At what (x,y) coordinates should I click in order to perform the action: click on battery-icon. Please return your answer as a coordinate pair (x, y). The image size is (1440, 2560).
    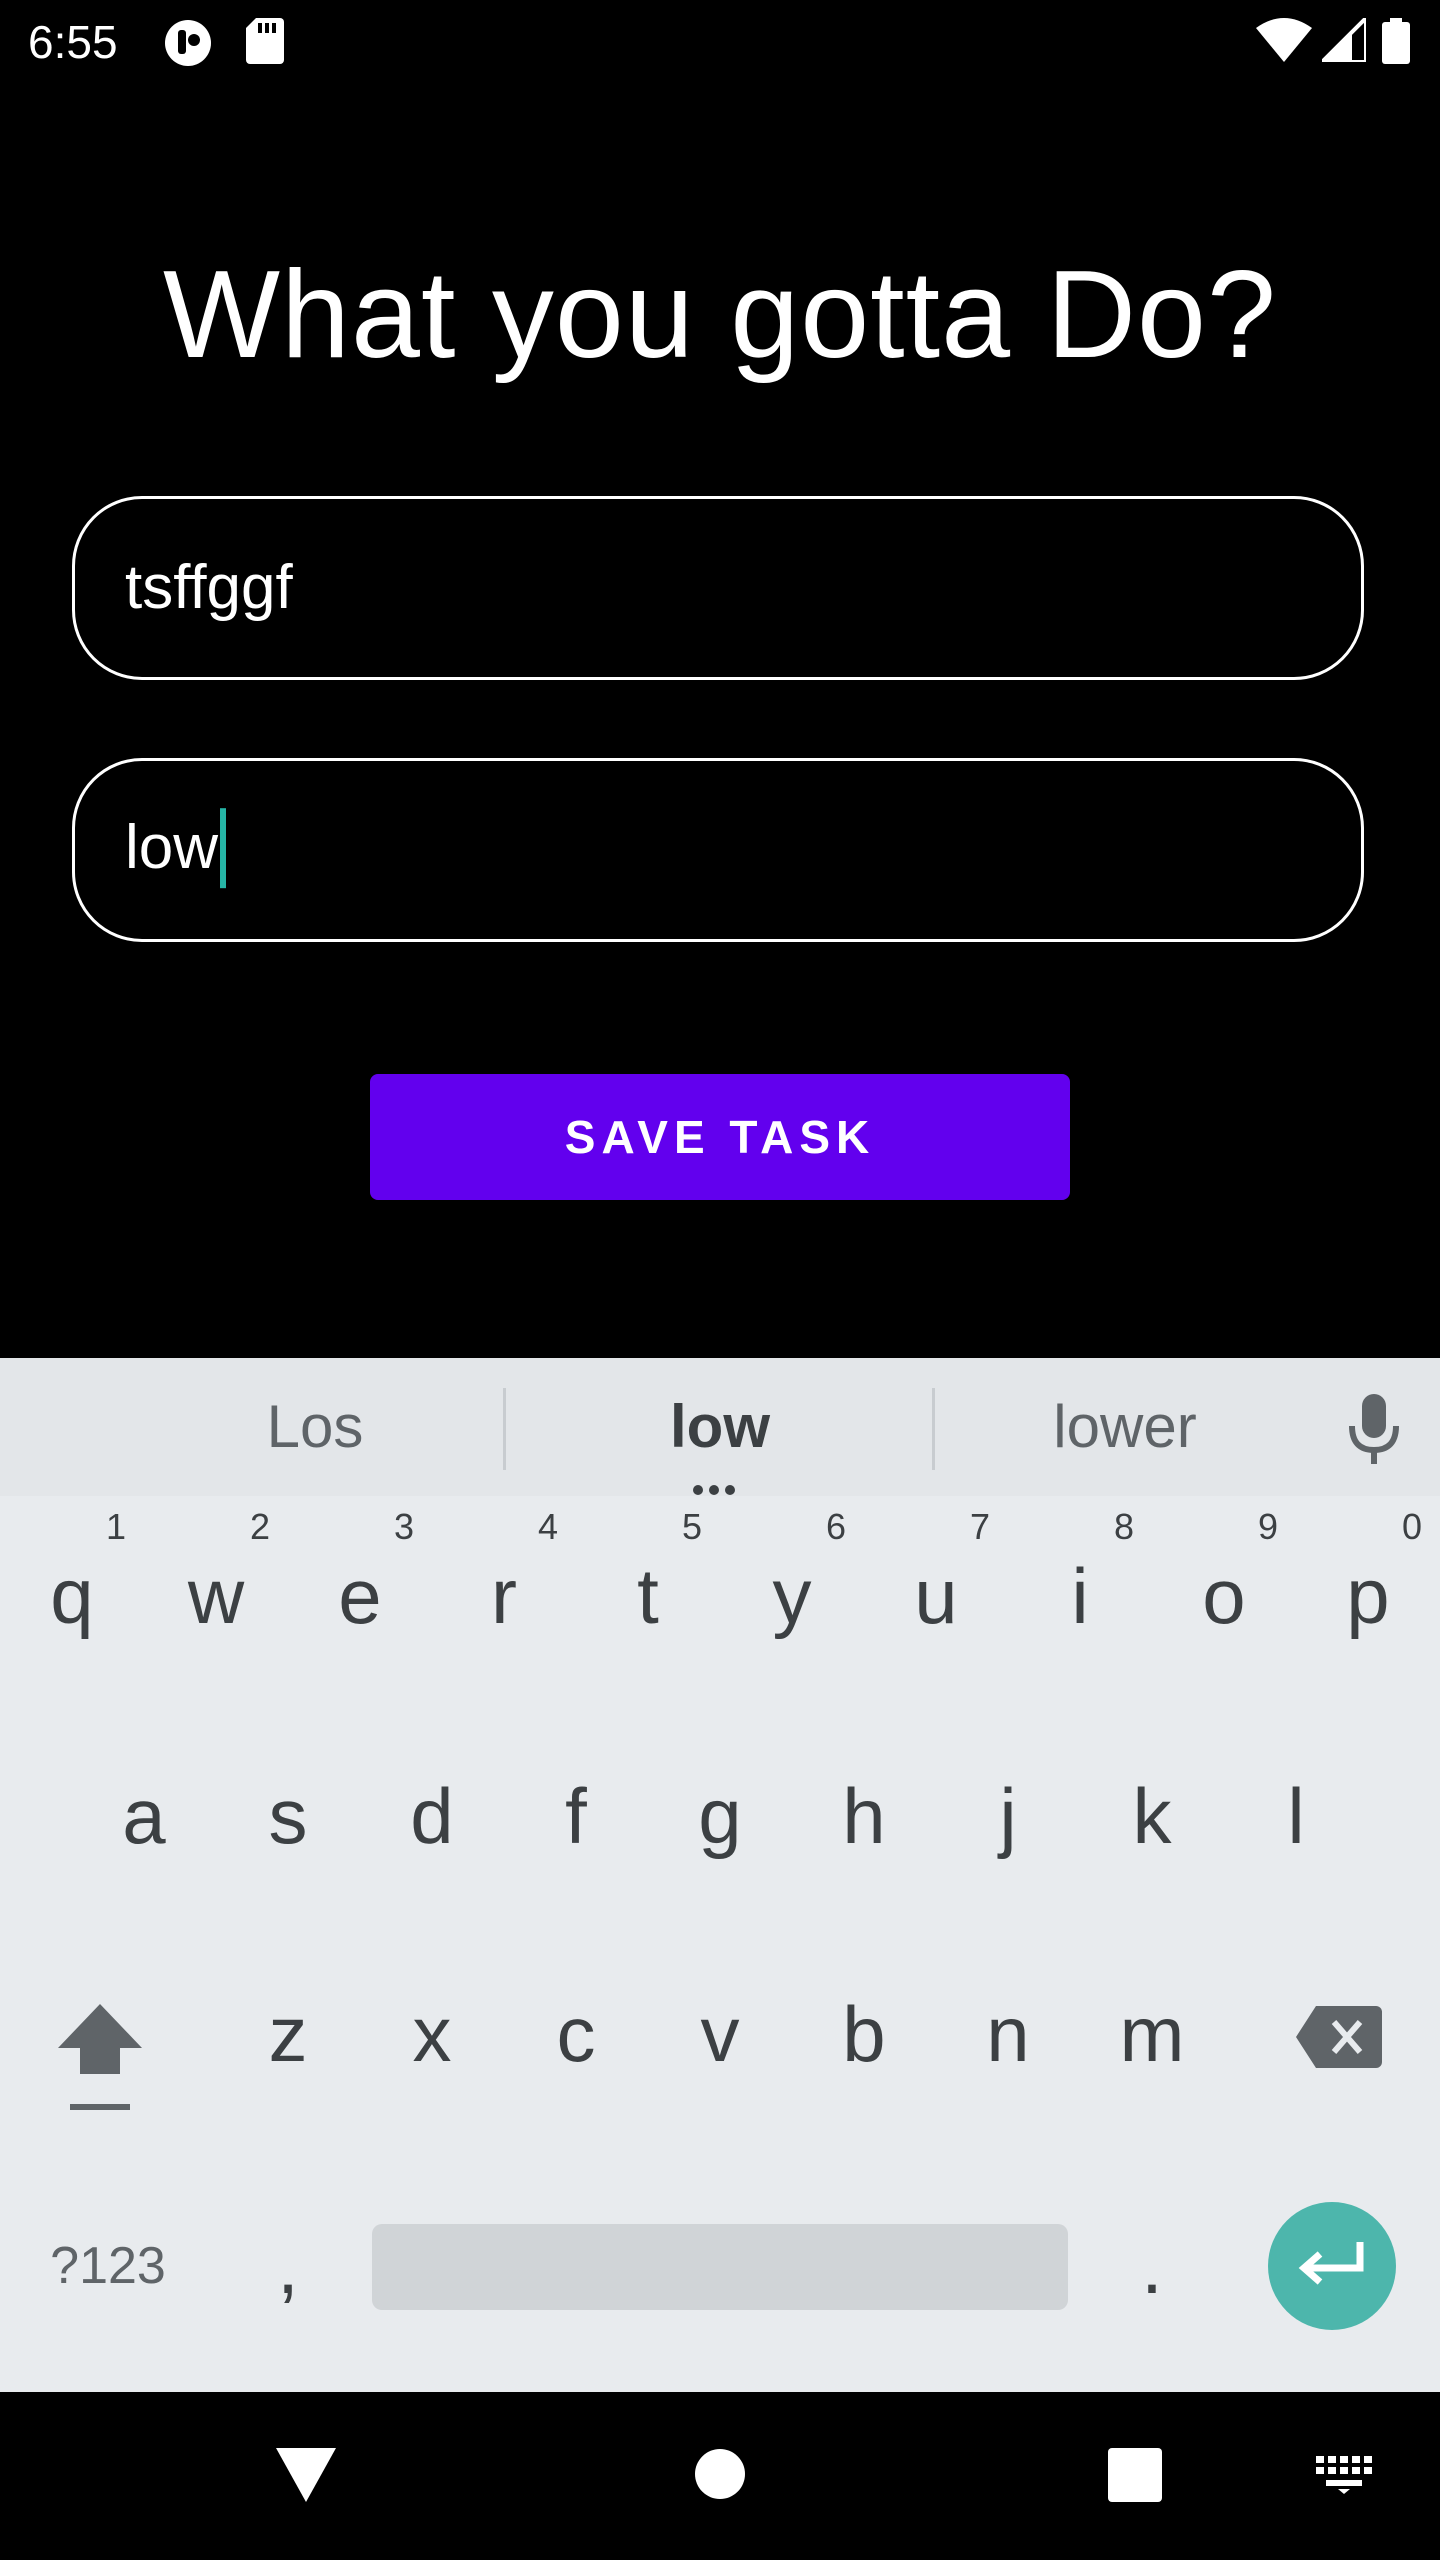
    Looking at the image, I should click on (1396, 41).